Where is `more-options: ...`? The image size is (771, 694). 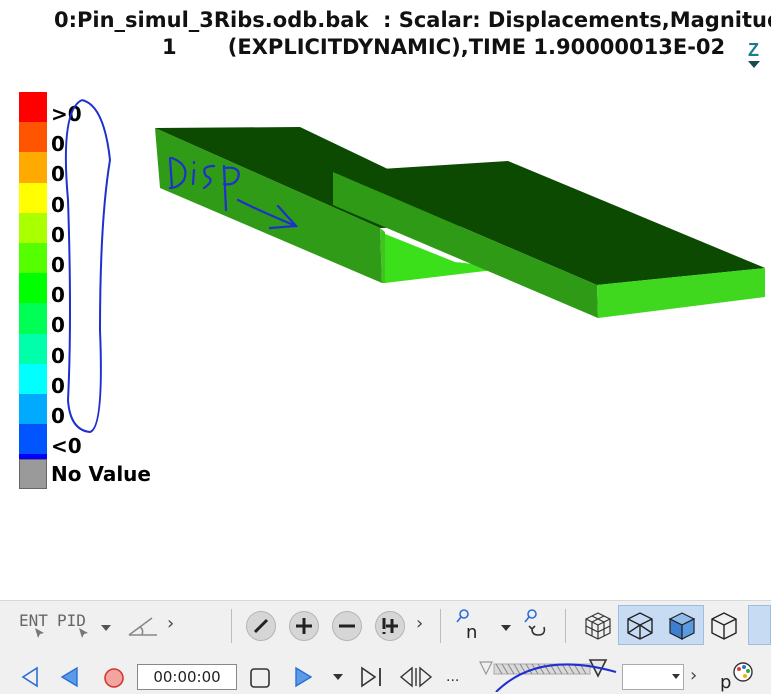 more-options: ... is located at coordinates (452, 677).